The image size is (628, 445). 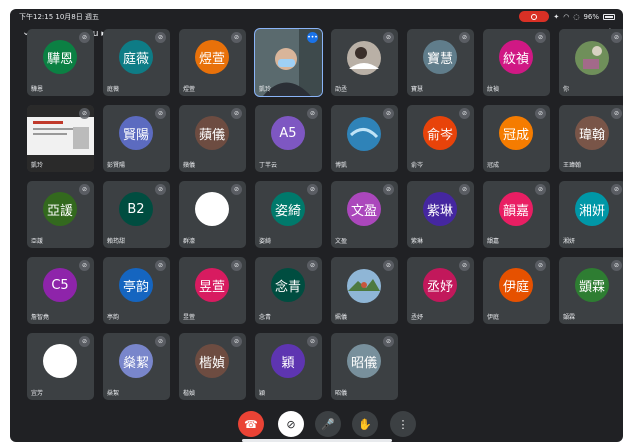 What do you see at coordinates (534, 16) in the screenshot?
I see `recording-indicator` at bounding box center [534, 16].